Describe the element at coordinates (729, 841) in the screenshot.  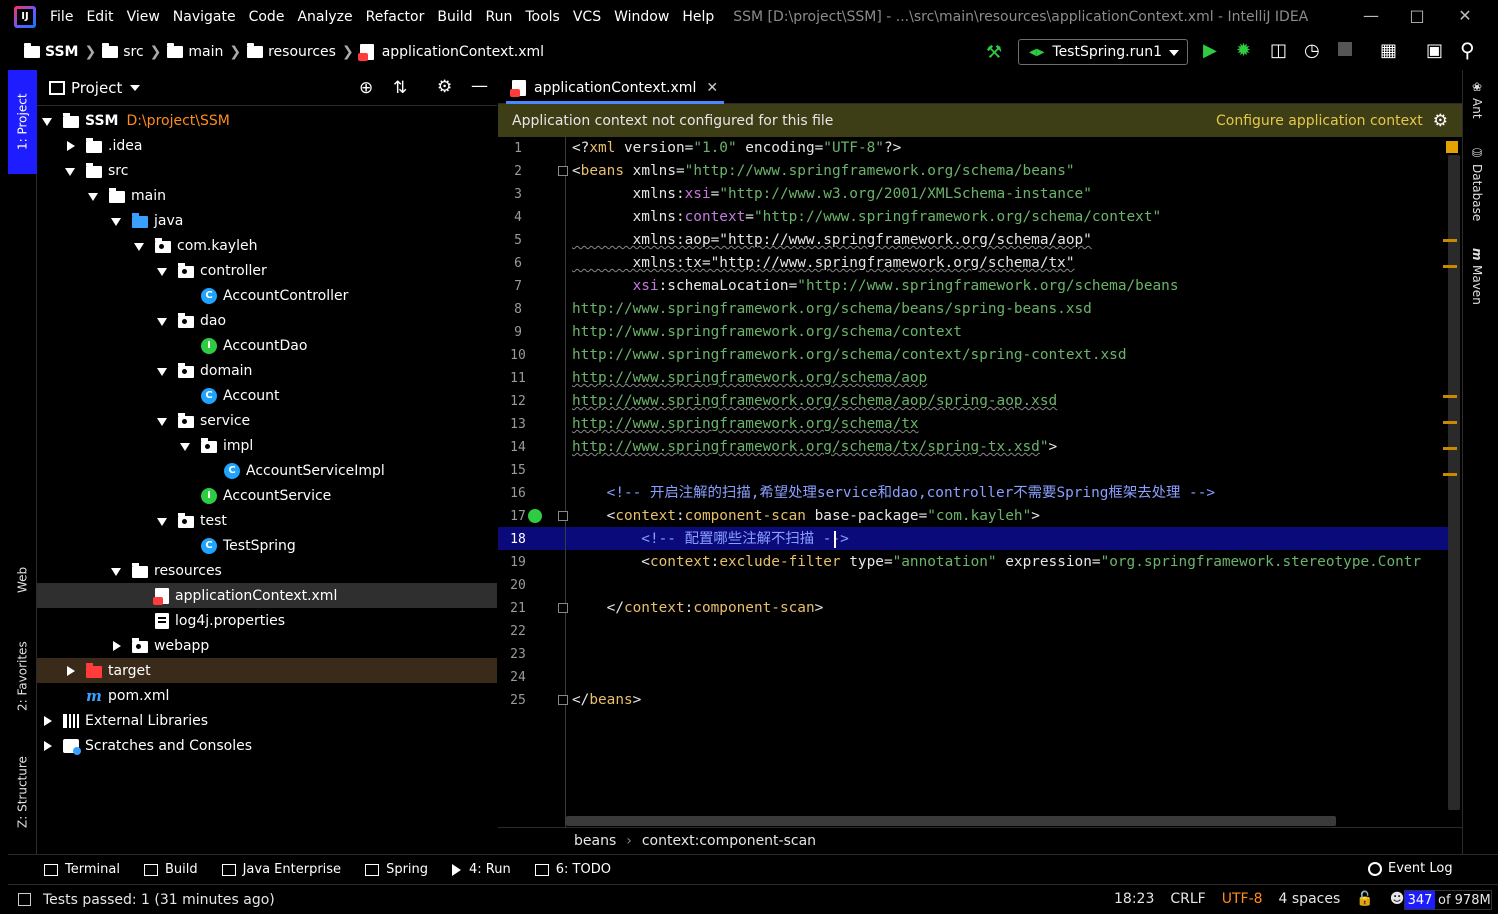
I see `editor-breadcrumb-item: context:component-scan` at that location.